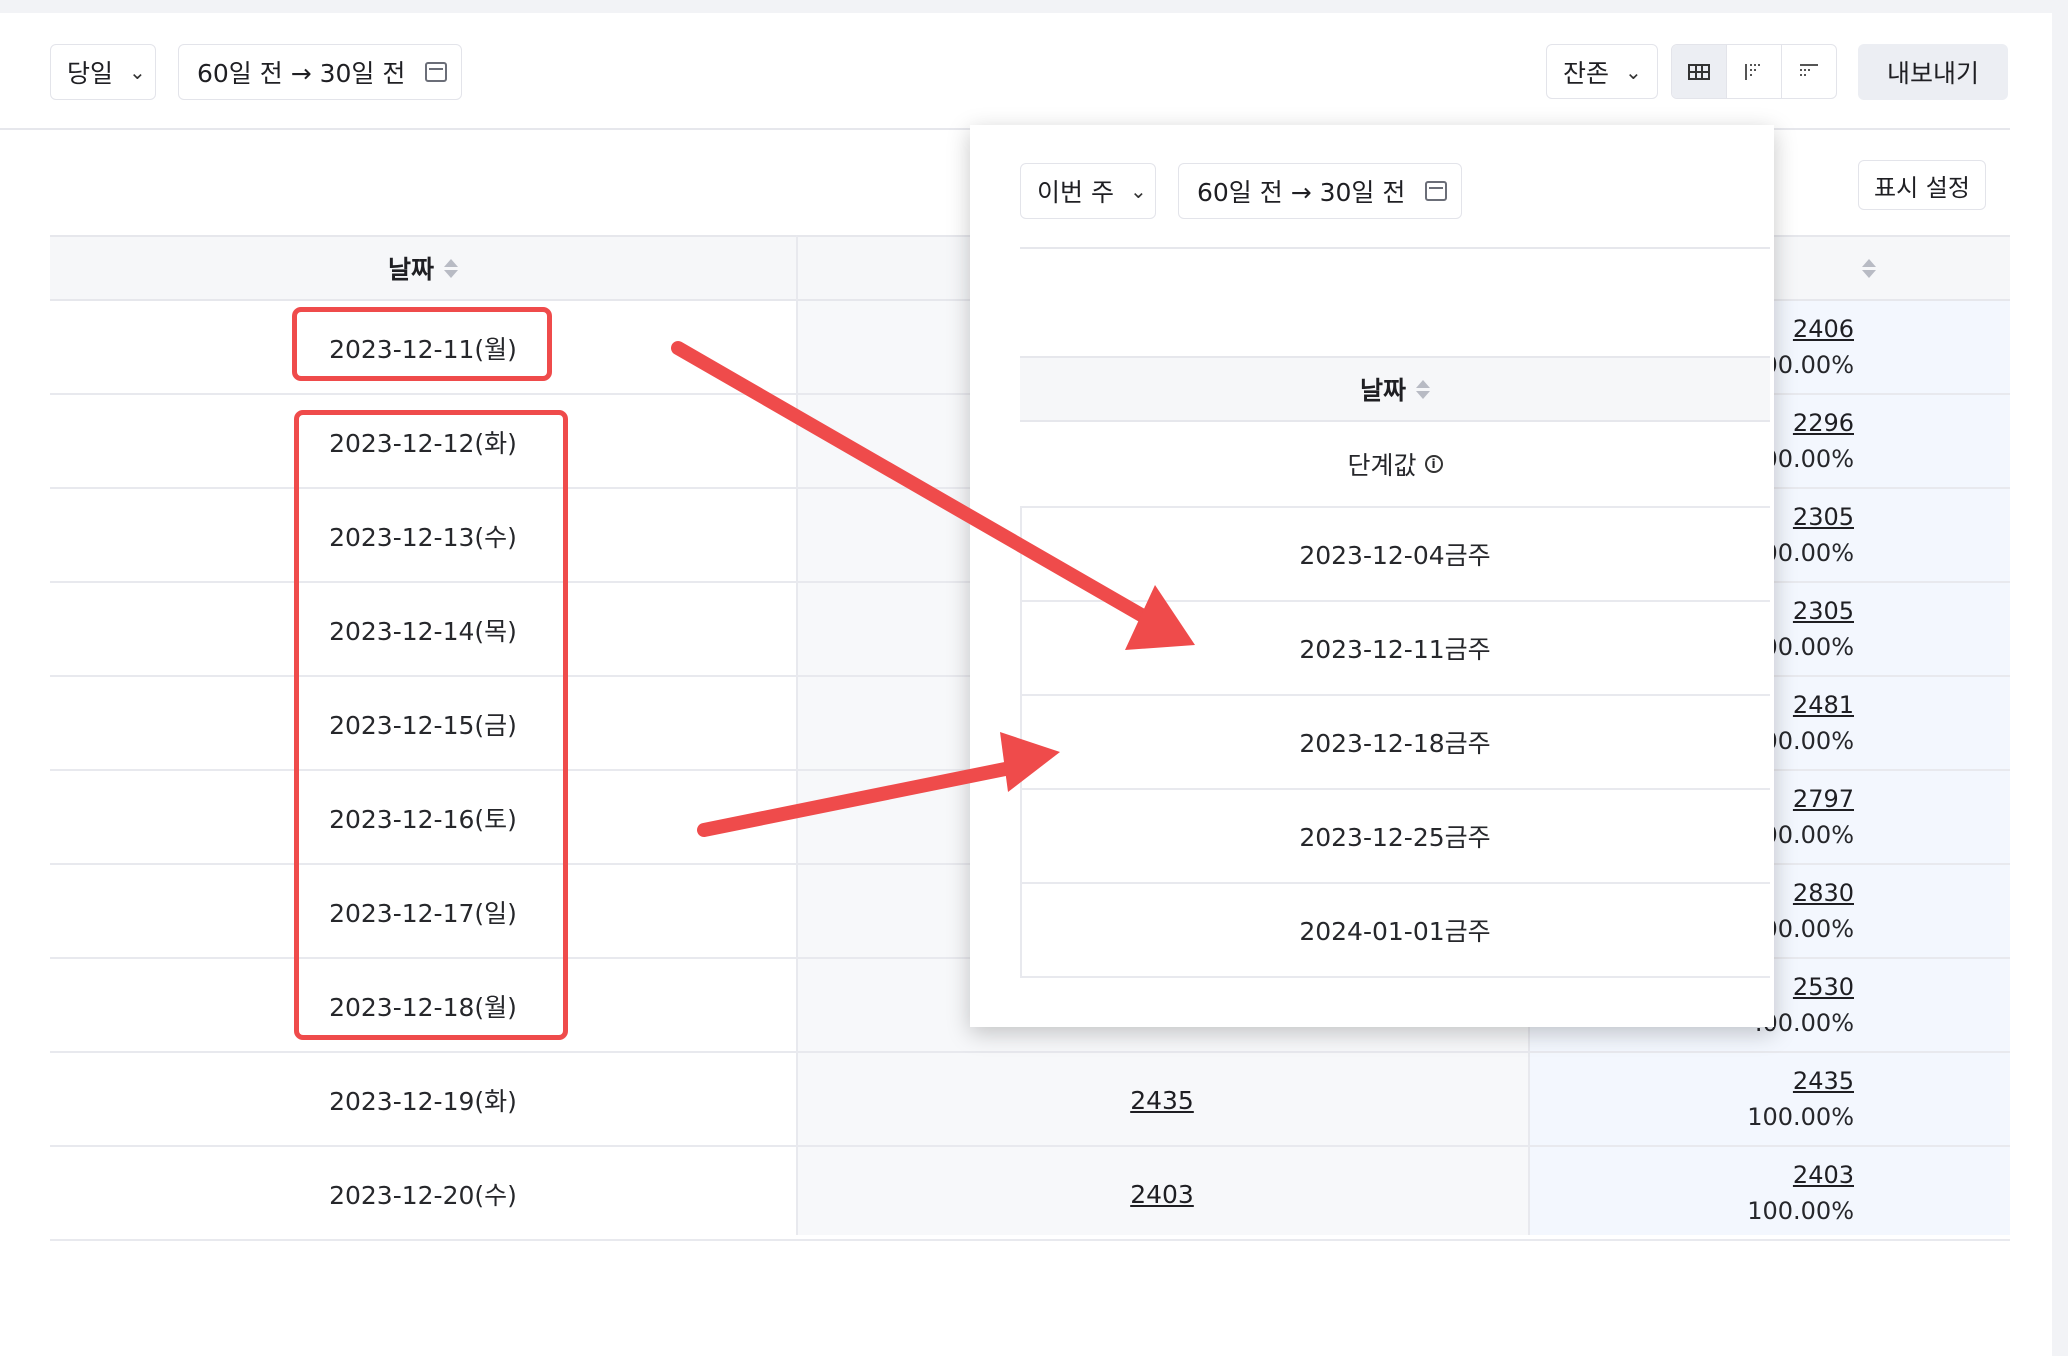 This screenshot has height=1356, width=2068. What do you see at coordinates (933, 495) in the screenshot?
I see `arrow-to-weekly-row` at bounding box center [933, 495].